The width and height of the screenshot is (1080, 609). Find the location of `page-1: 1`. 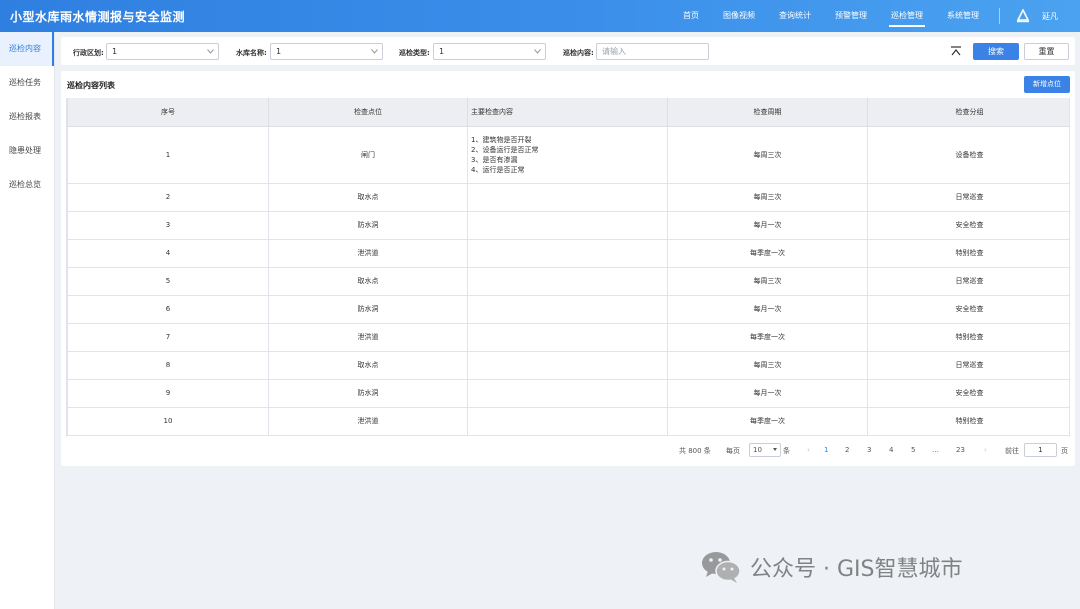

page-1: 1 is located at coordinates (826, 450).